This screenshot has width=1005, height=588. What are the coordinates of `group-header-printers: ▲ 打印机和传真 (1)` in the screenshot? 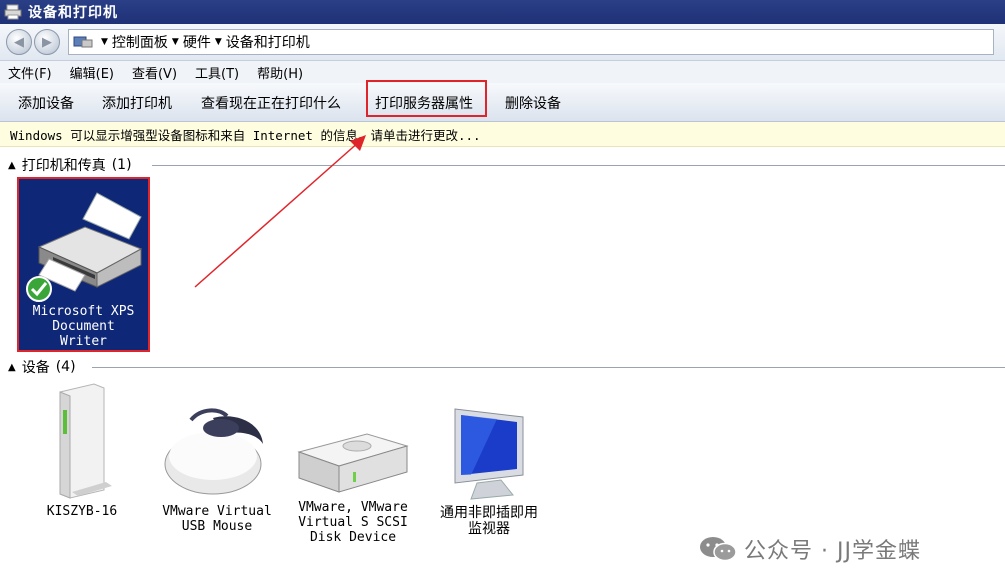 It's located at (70, 165).